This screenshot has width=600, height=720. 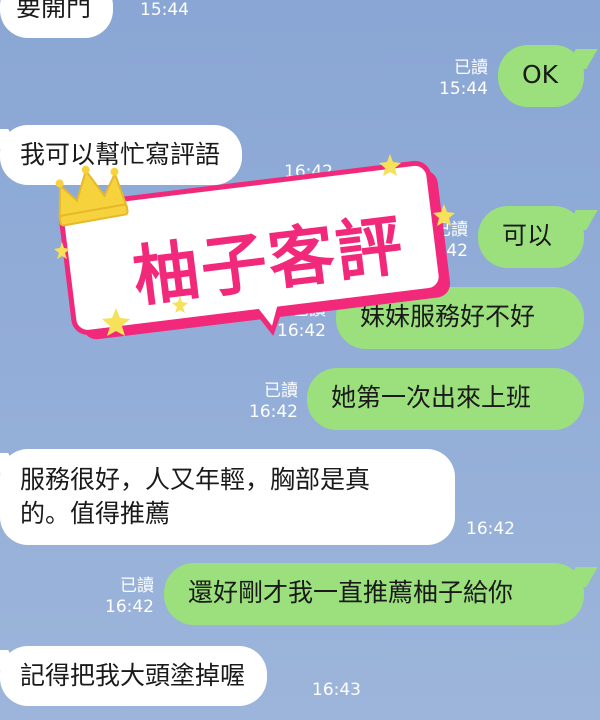 I want to click on message-bubble-outgoing: 還好剛才我一直推薦柚子給你, so click(x=374, y=594).